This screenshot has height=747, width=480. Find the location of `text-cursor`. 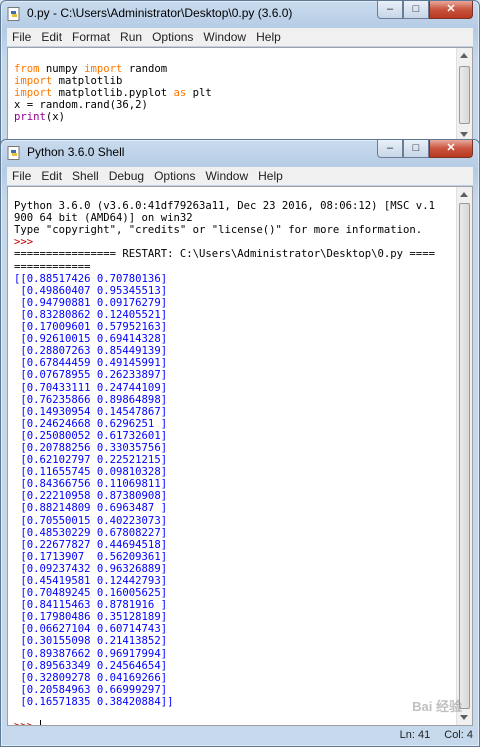

text-cursor is located at coordinates (40, 722).